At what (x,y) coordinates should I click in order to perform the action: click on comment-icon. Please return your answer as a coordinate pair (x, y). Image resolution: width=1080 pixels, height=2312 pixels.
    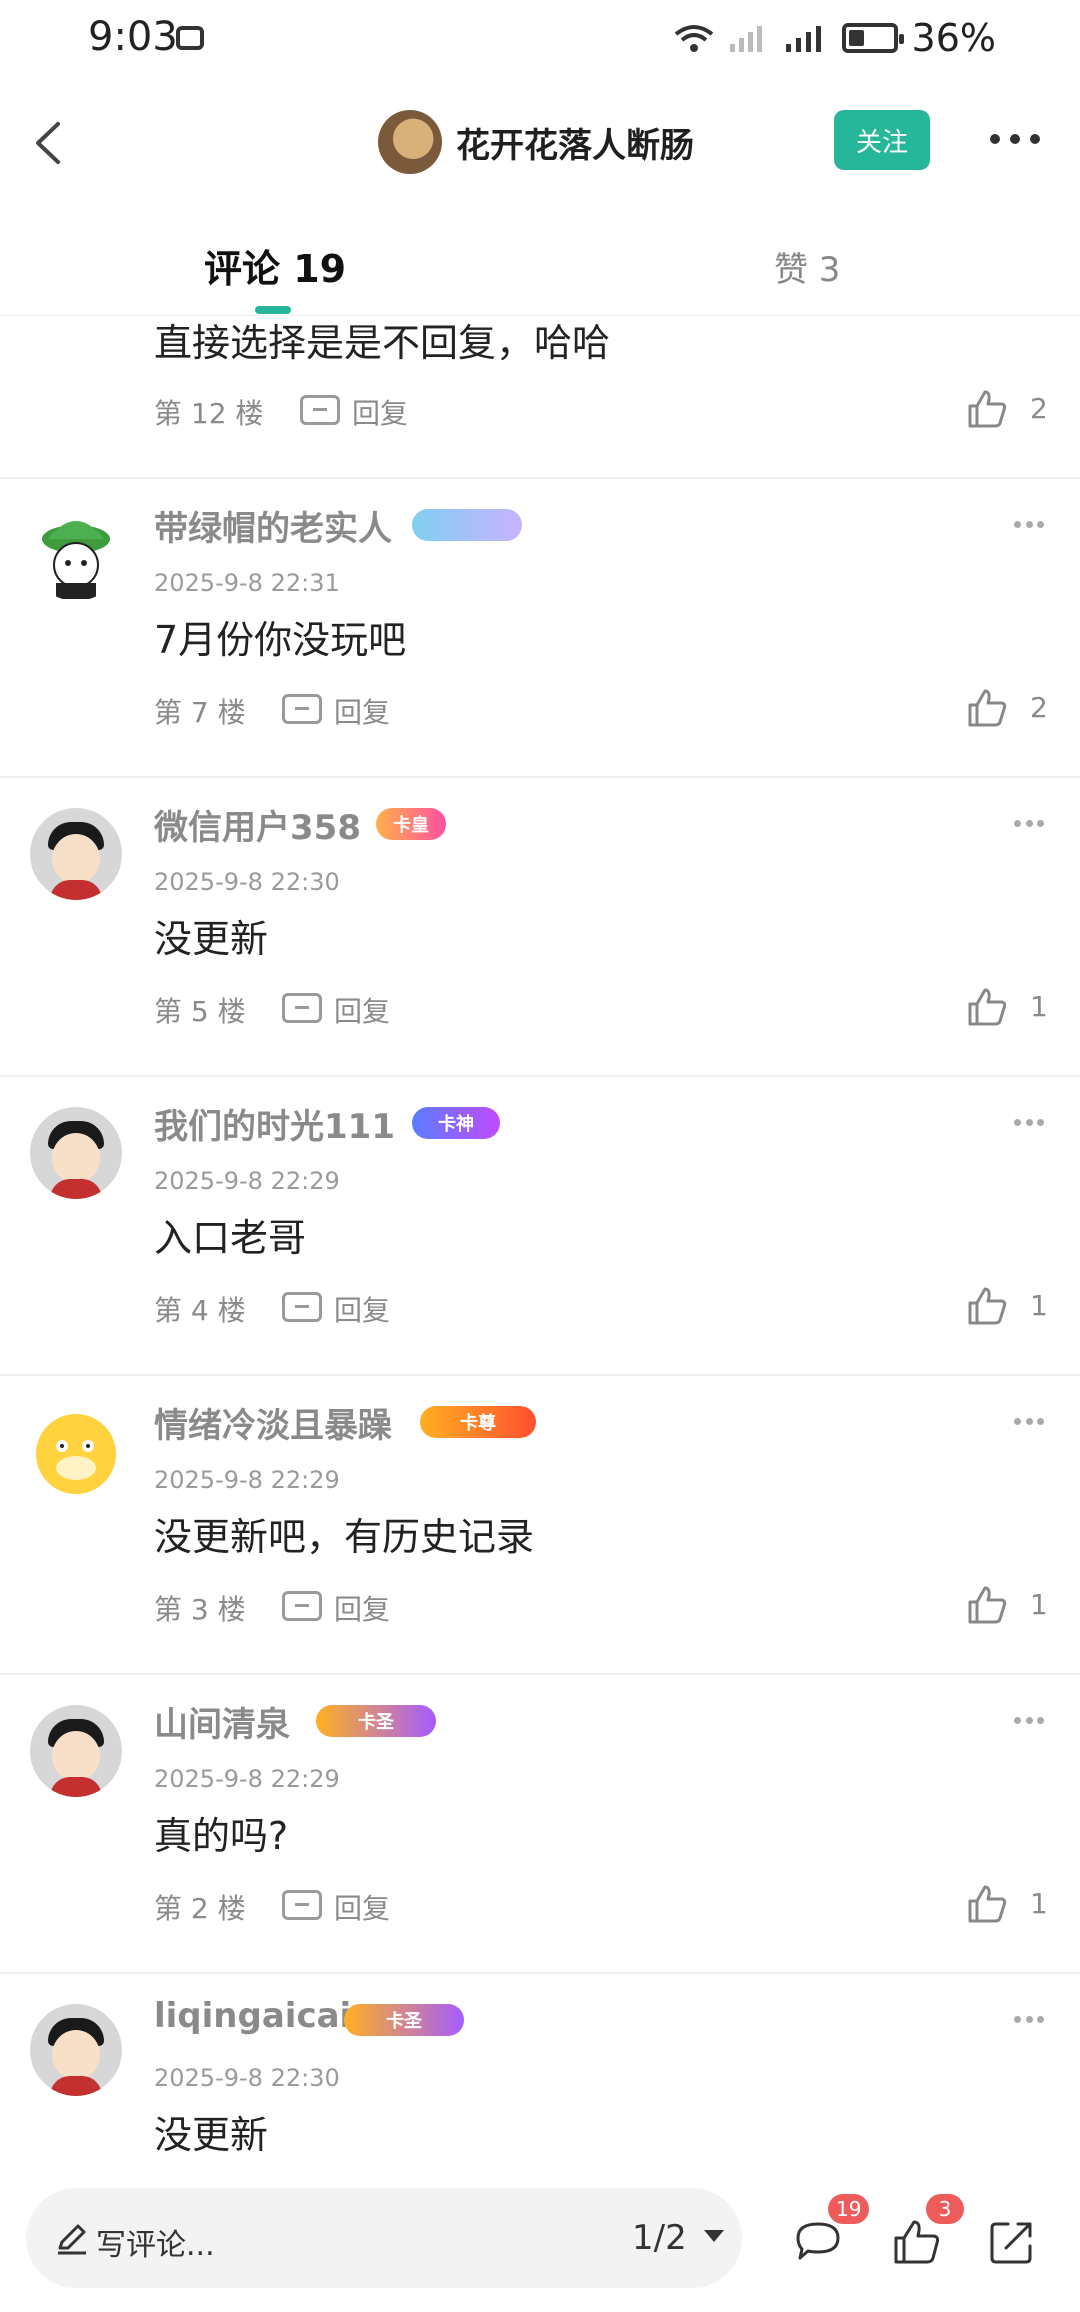
    Looking at the image, I should click on (818, 2242).